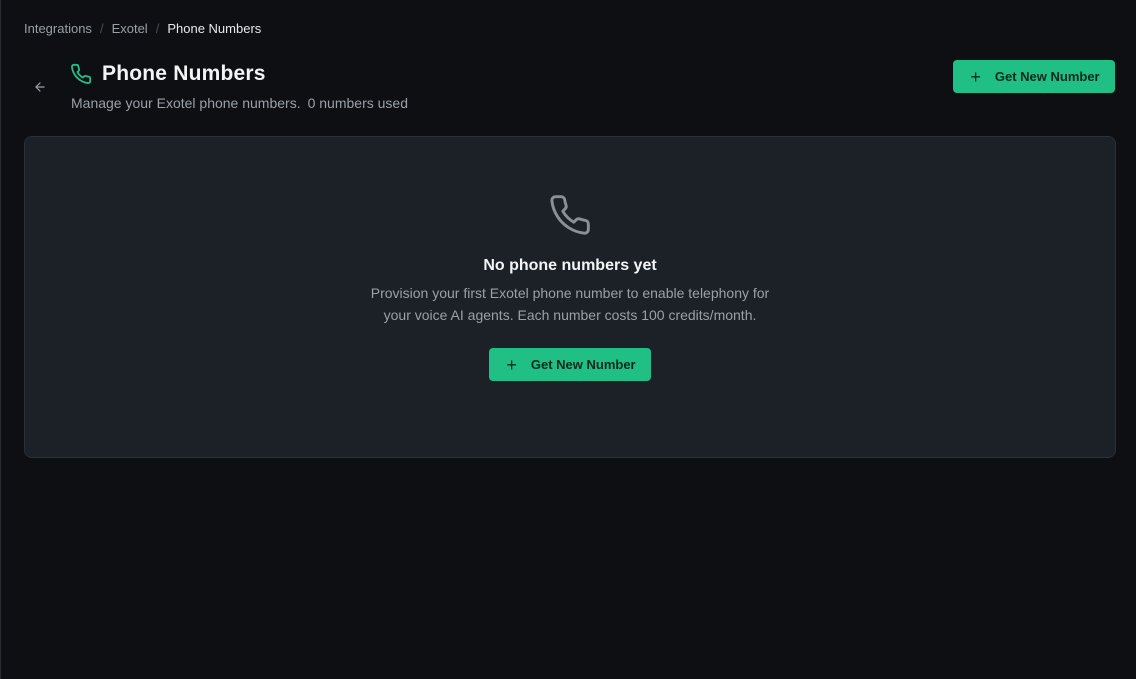 This screenshot has width=1136, height=679. I want to click on get-new-number-button: + Get New Number, so click(1034, 76).